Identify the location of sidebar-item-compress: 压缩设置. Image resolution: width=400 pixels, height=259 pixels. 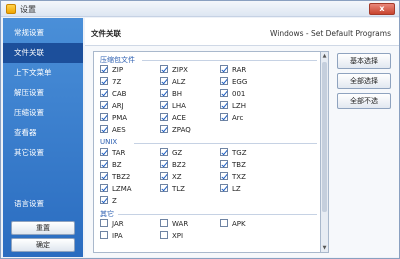
(43, 113).